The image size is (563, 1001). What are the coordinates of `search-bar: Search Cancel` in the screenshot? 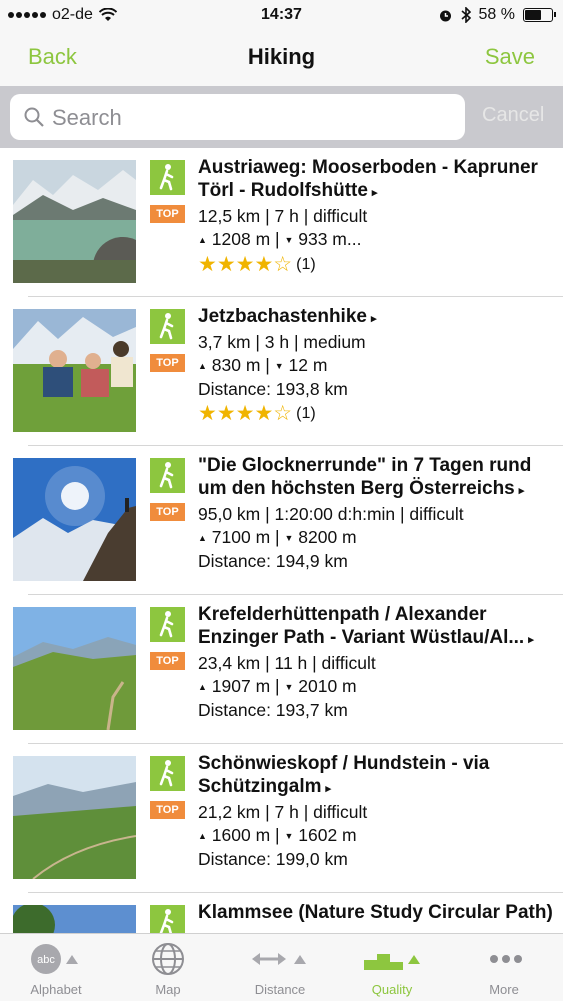 It's located at (281, 117).